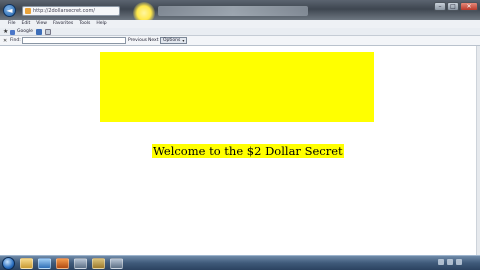 The height and width of the screenshot is (270, 480). I want to click on find-input, so click(74, 40).